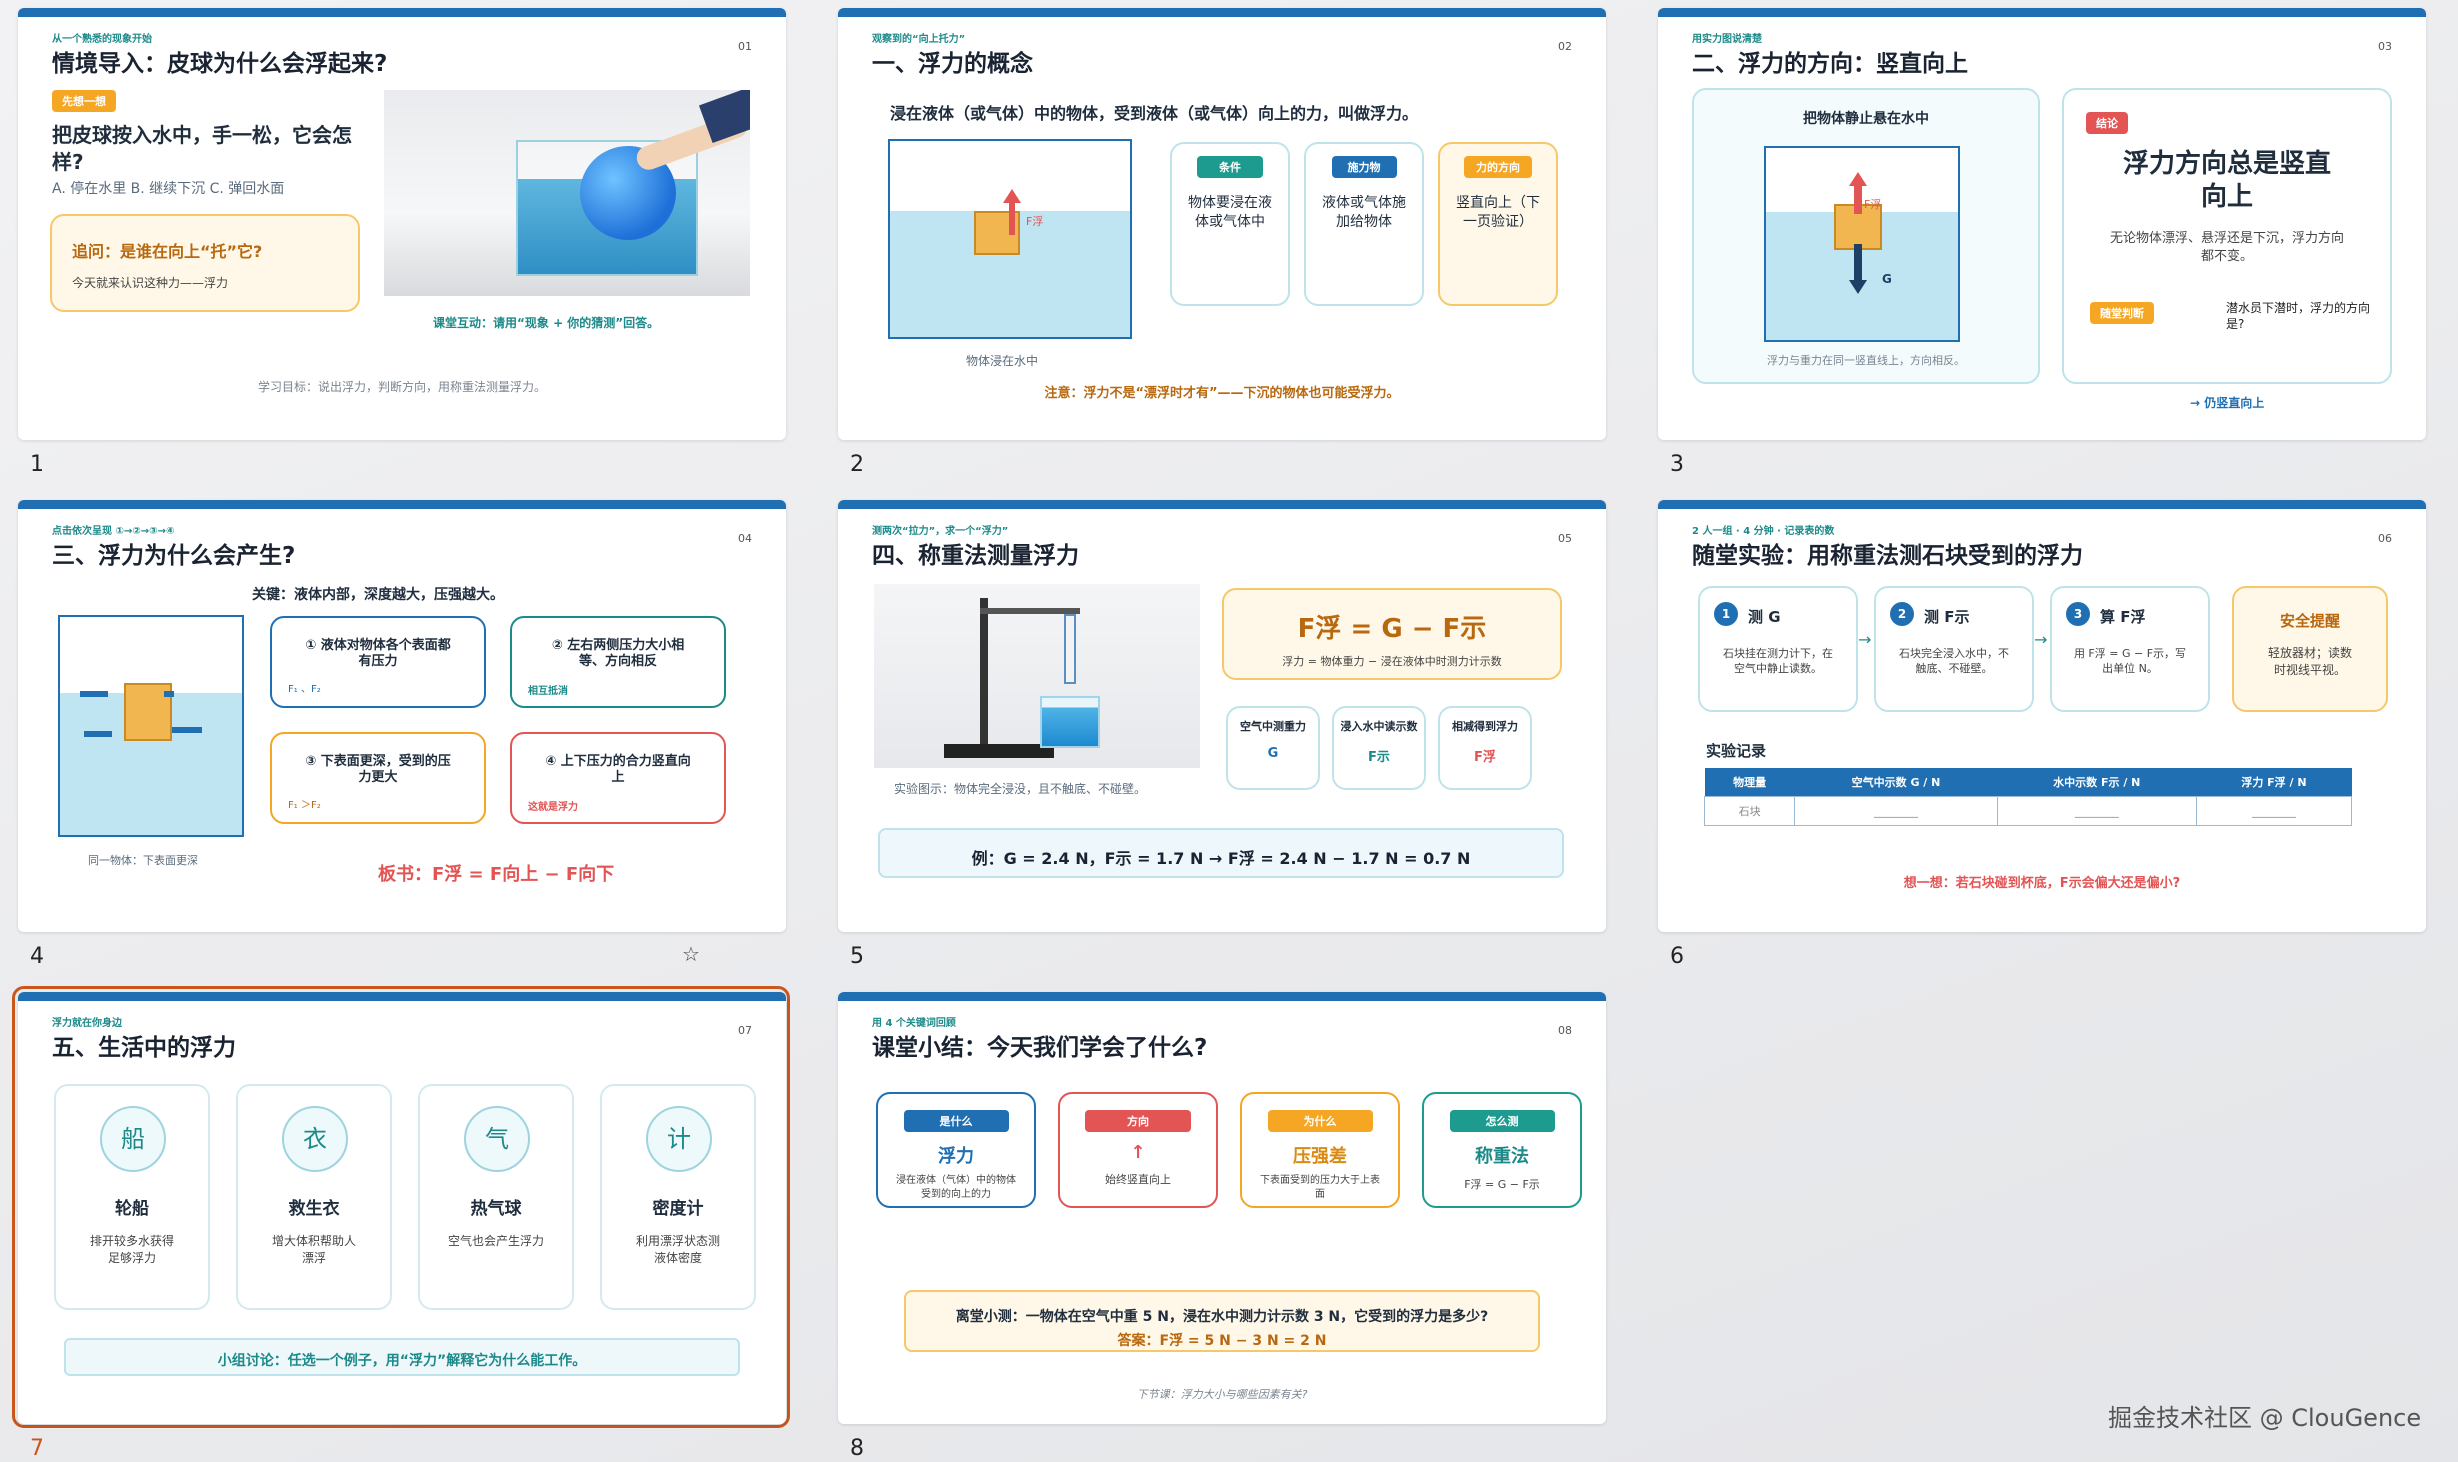 The height and width of the screenshot is (1462, 2458). I want to click on summary-card-how: 怎么测 称重法 F浮 = G − F示, so click(1502, 1150).